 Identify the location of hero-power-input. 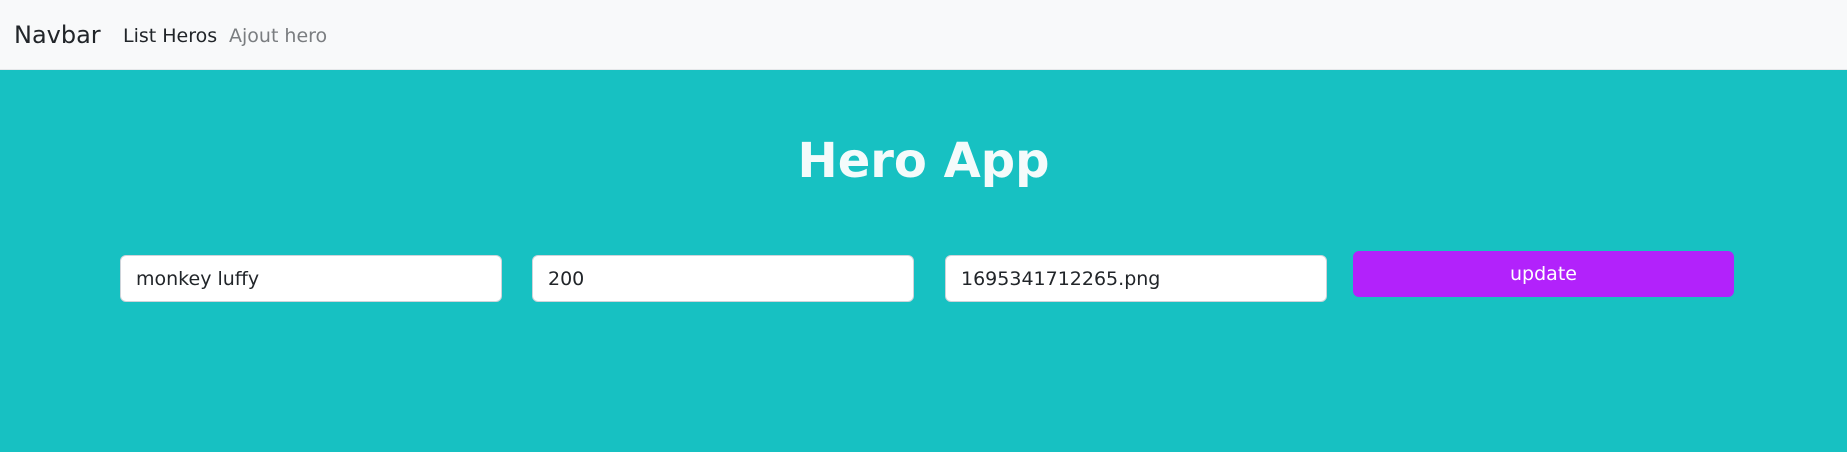
(723, 278).